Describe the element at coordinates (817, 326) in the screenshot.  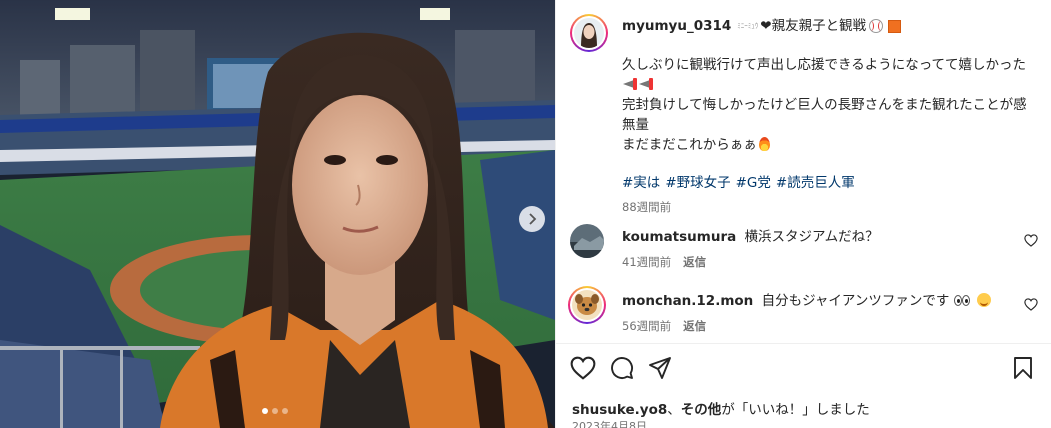
I see `comment-meta: 56週間前 返信` at that location.